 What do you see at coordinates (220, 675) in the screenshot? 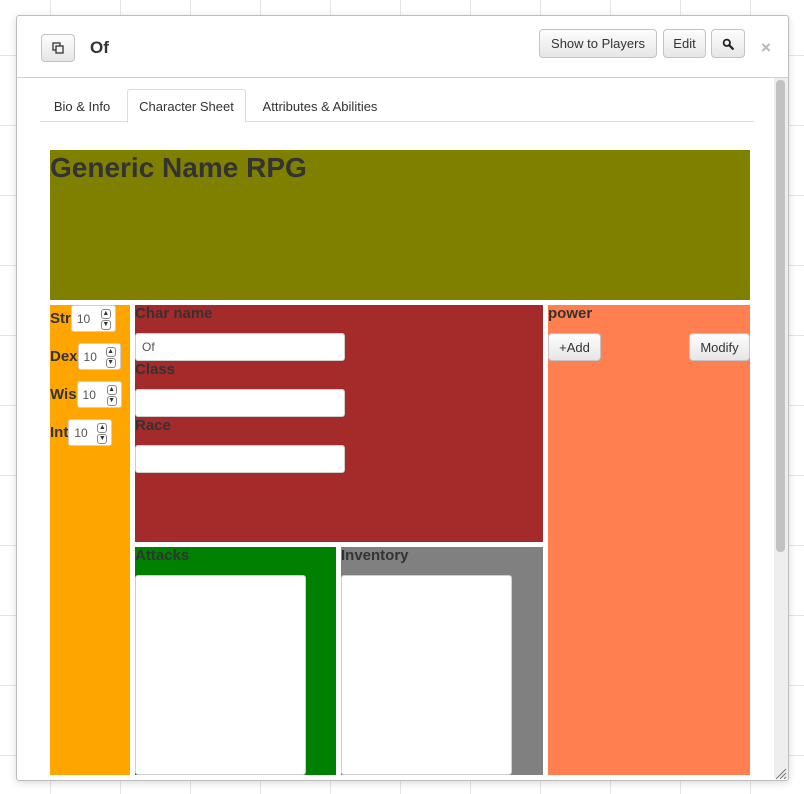
I see `attacks-textarea` at bounding box center [220, 675].